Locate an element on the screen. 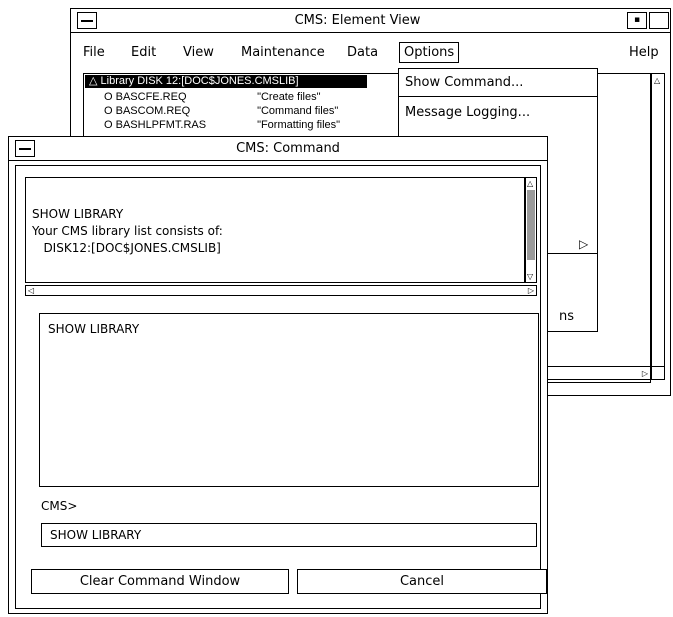 The image size is (673, 617). list-item: O BASHLPFMT.RAS "Formatting files" is located at coordinates (222, 125).